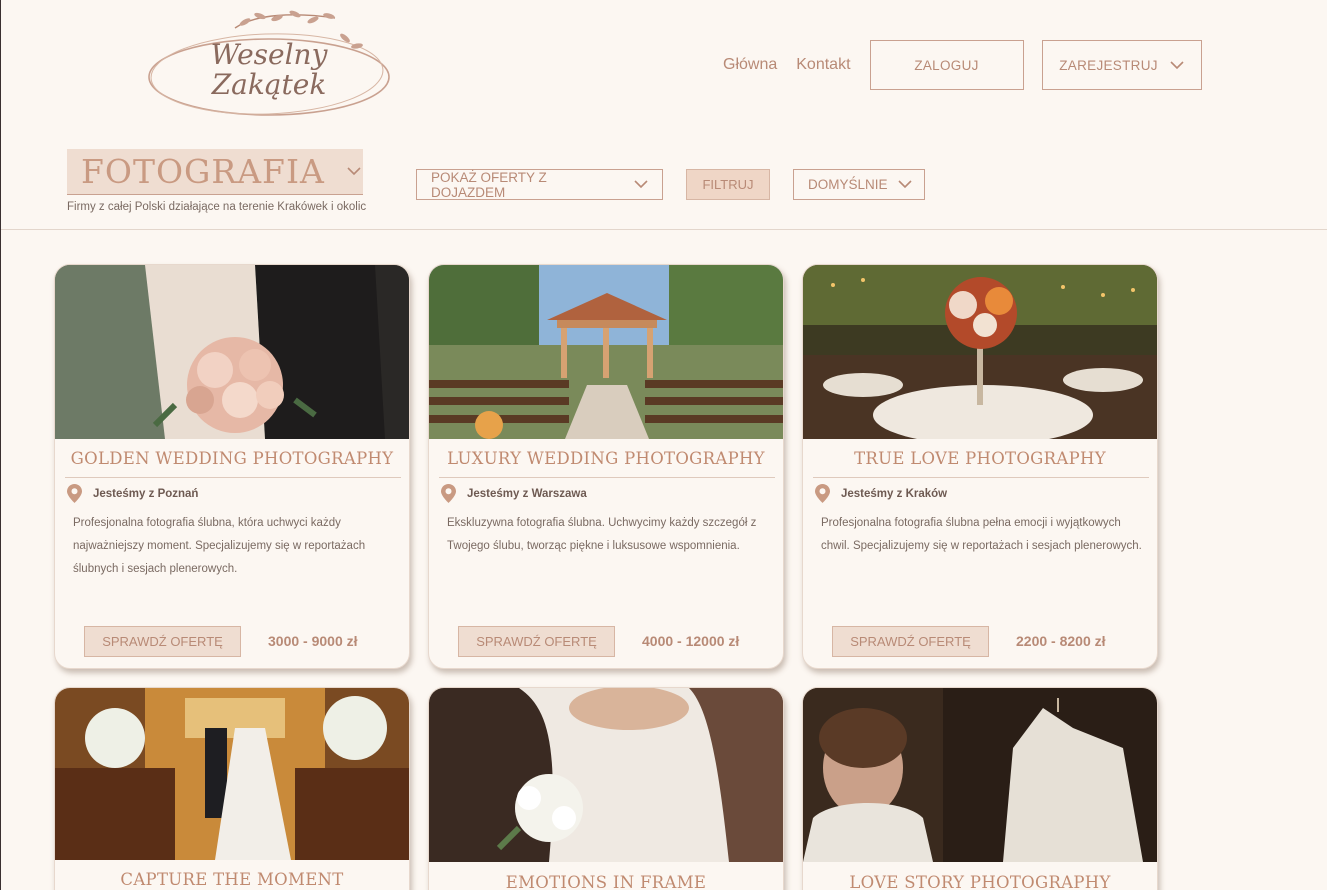 The image size is (1327, 890). I want to click on sort-select-label: DOMYŚLNIE, so click(848, 184).